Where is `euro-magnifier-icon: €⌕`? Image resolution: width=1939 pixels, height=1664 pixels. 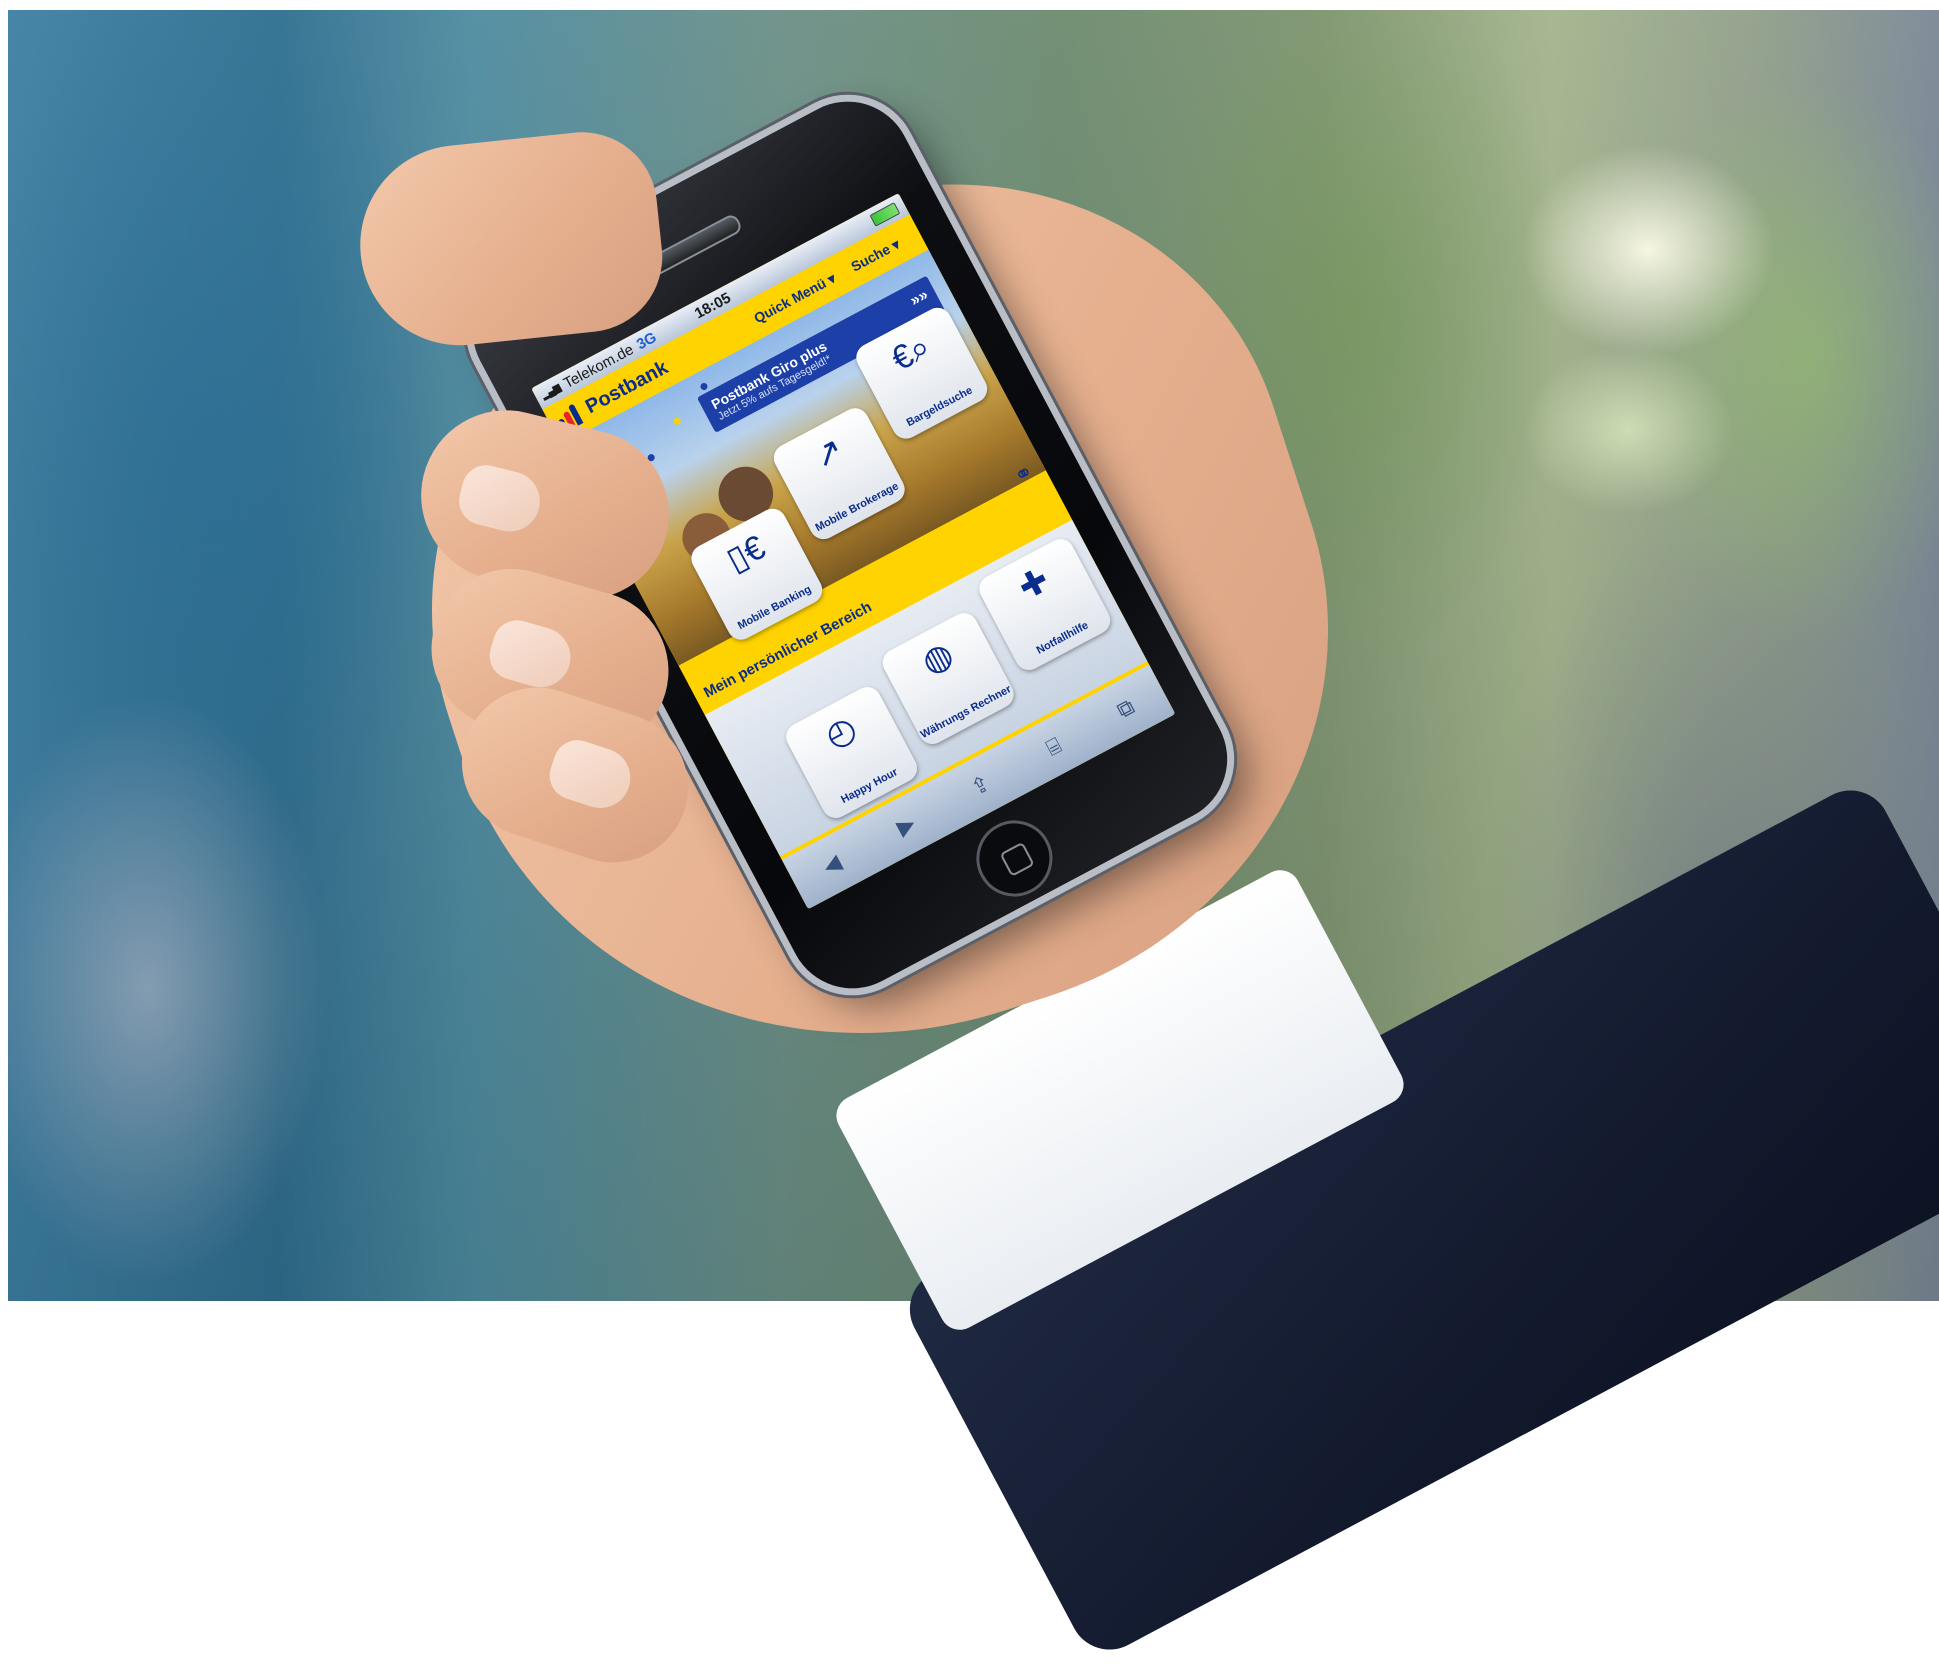
euro-magnifier-icon: €⌕ is located at coordinates (911, 353).